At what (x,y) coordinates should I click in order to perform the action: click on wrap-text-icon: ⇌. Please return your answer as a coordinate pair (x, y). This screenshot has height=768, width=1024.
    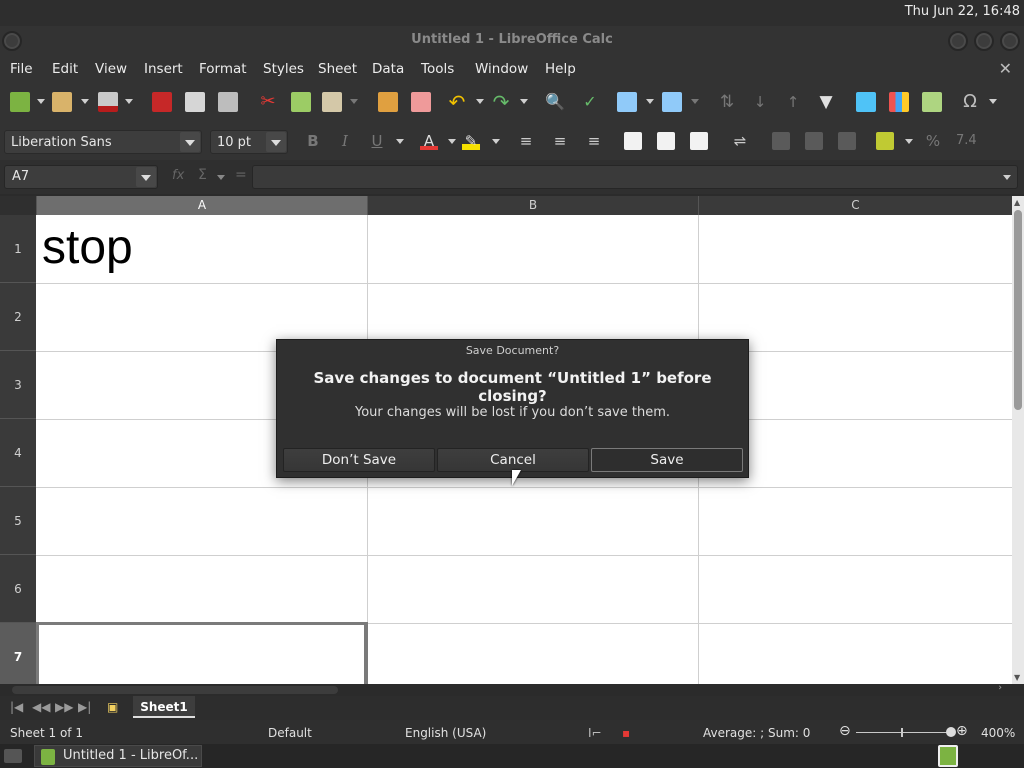
    Looking at the image, I should click on (740, 141).